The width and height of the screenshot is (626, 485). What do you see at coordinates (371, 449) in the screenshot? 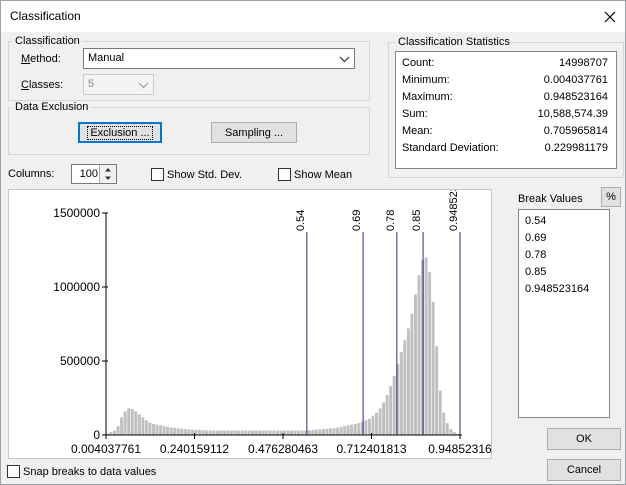
I see `x-tick-label: 0.712401813` at bounding box center [371, 449].